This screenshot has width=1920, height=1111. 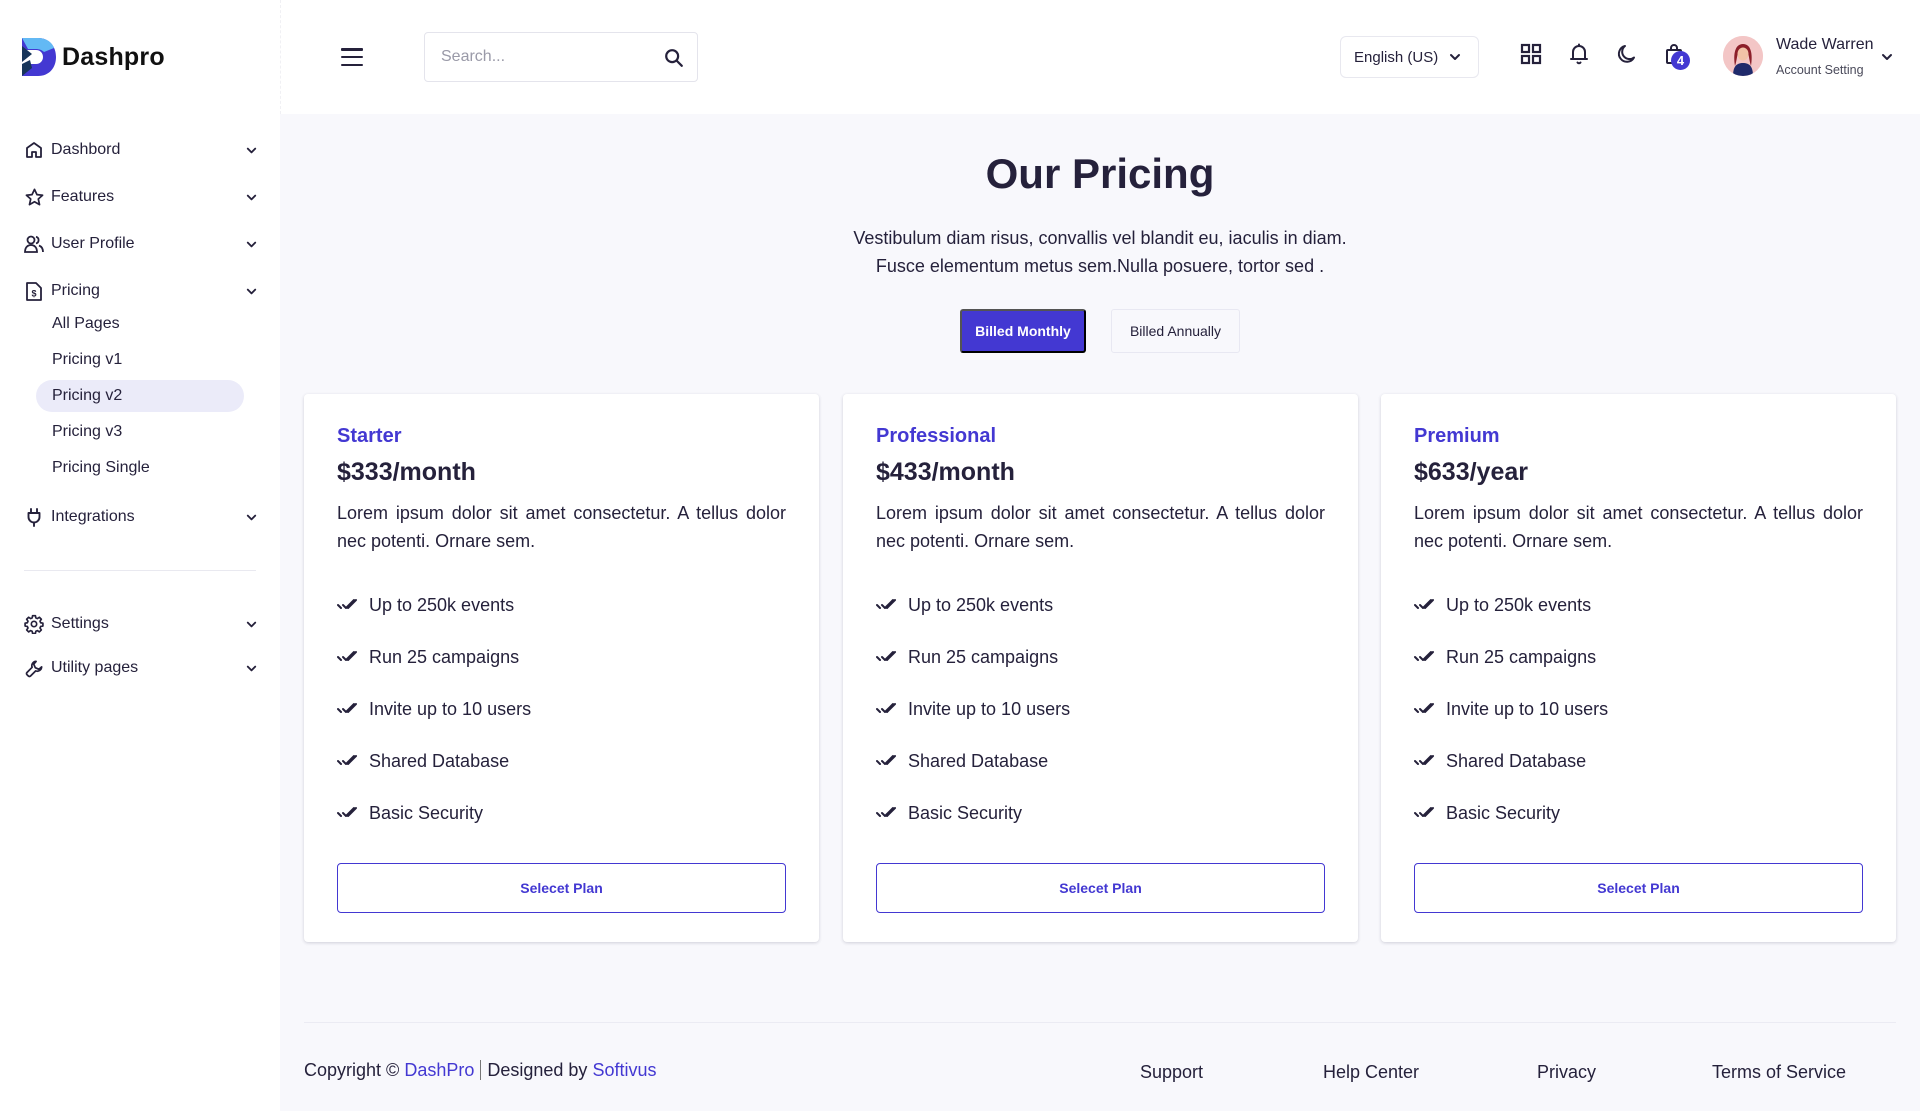 What do you see at coordinates (140, 396) in the screenshot?
I see `sidebar-subitem-pricing-v2: Pricing v2` at bounding box center [140, 396].